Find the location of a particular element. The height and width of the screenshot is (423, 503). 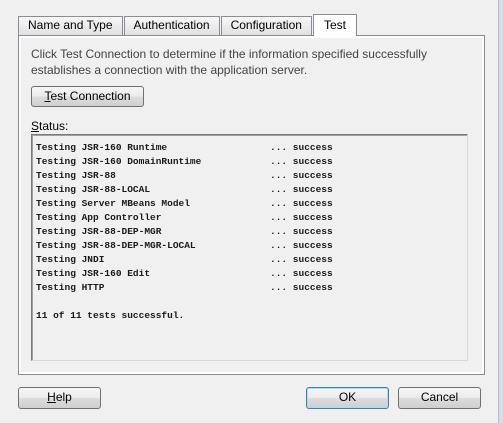

tab-authentication: Authentication is located at coordinates (171, 25).